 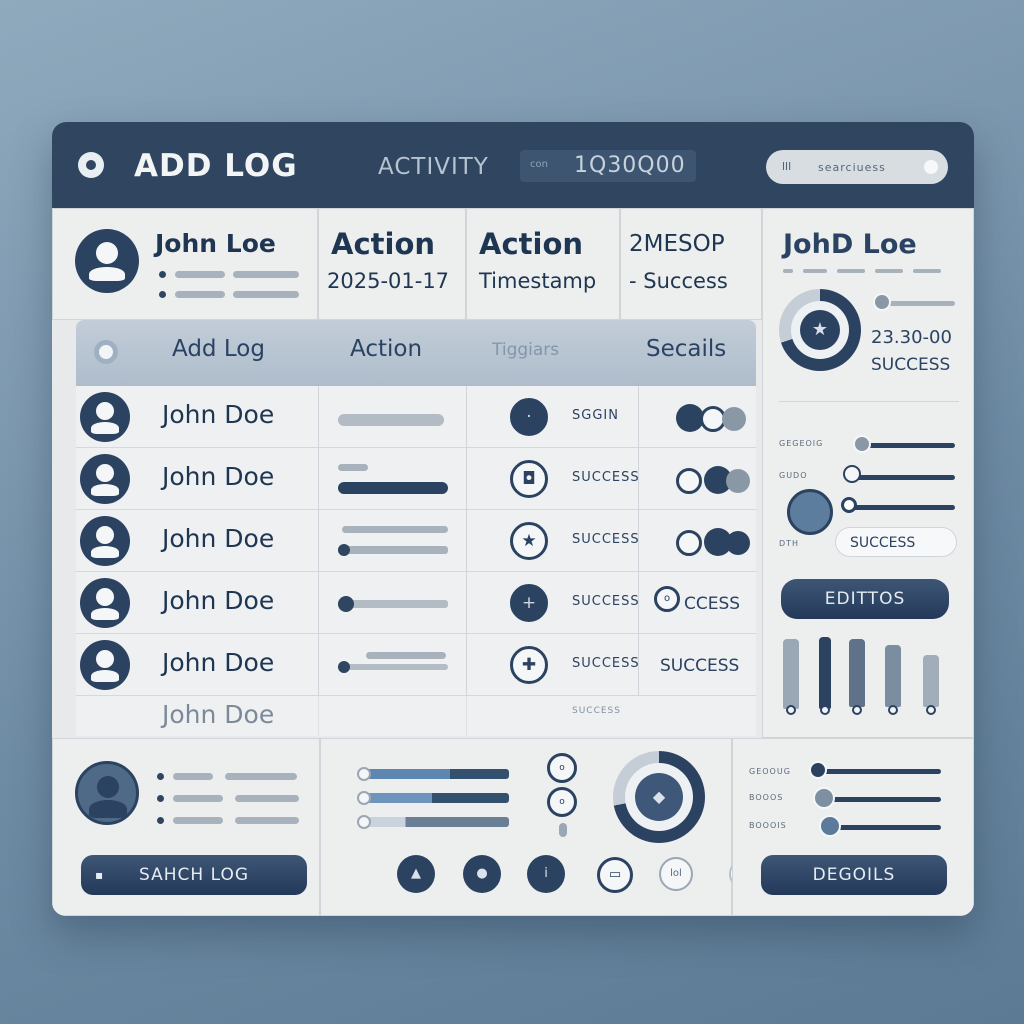 What do you see at coordinates (676, 874) in the screenshot?
I see `files-icon: lol` at bounding box center [676, 874].